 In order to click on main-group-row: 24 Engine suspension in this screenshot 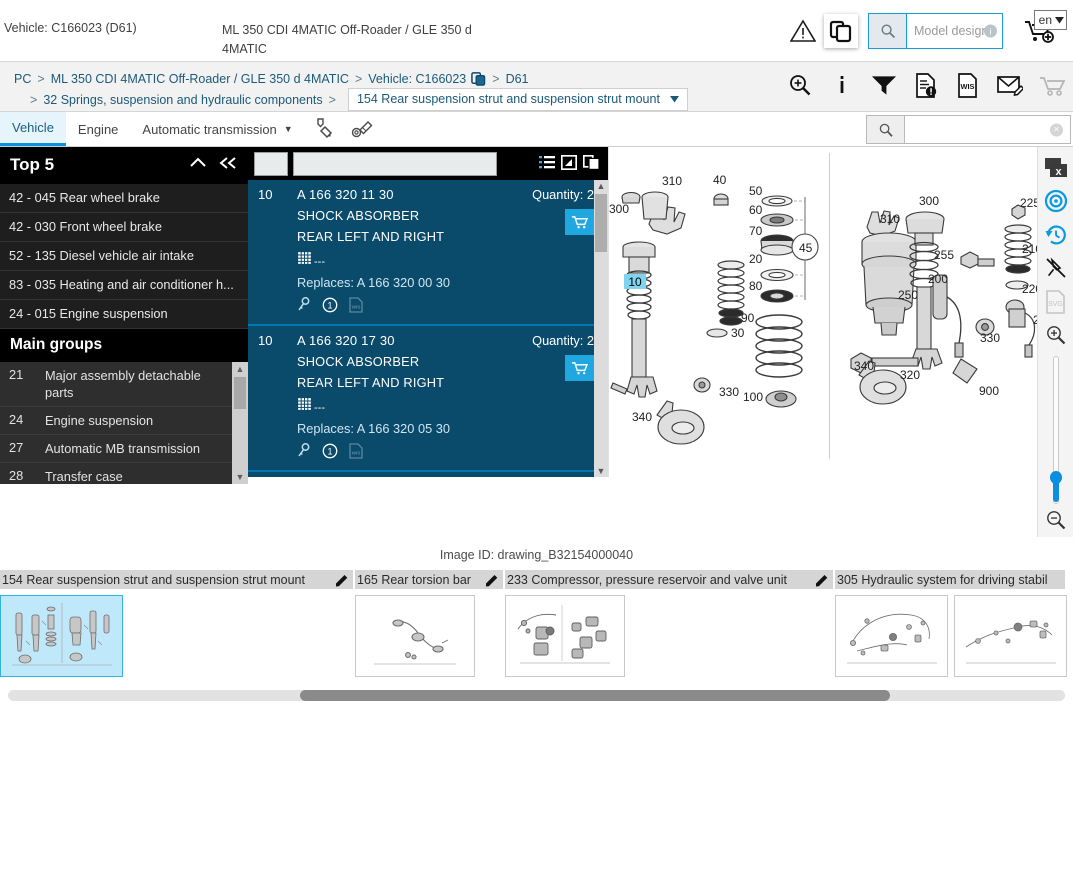, I will do `click(124, 421)`.